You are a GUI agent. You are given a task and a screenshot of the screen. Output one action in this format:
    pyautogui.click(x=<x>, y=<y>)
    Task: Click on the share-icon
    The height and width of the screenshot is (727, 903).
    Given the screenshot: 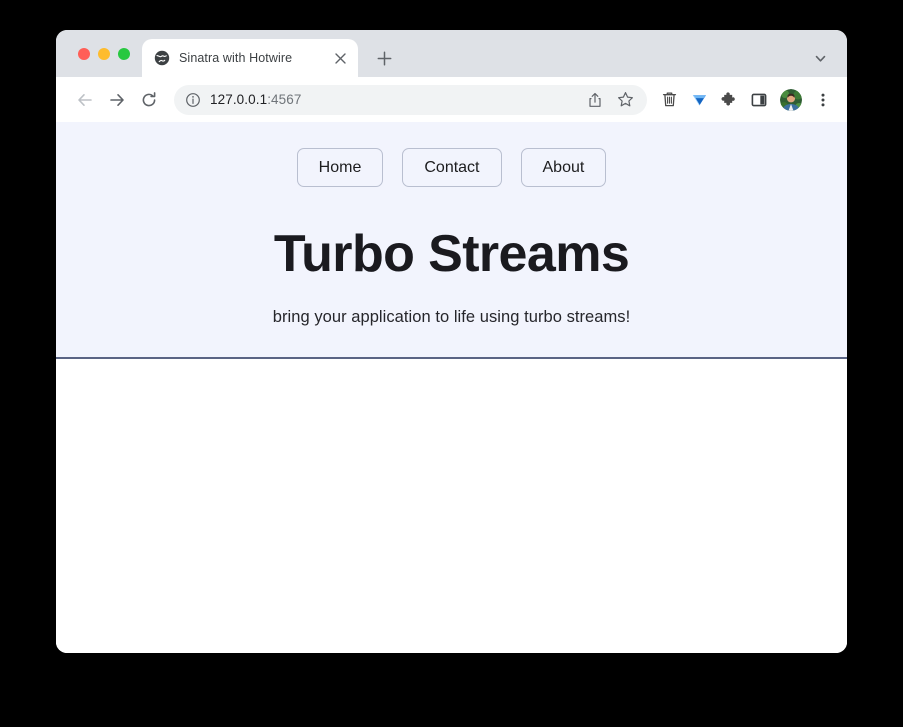 What is the action you would take?
    pyautogui.click(x=595, y=100)
    